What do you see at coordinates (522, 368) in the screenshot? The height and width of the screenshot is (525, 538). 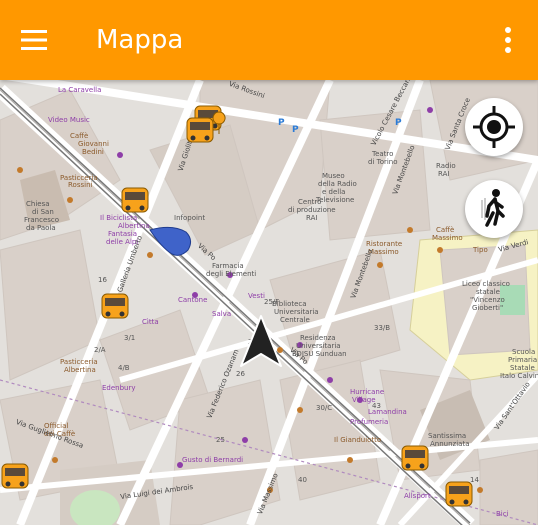 I see `map-label: Statale` at bounding box center [522, 368].